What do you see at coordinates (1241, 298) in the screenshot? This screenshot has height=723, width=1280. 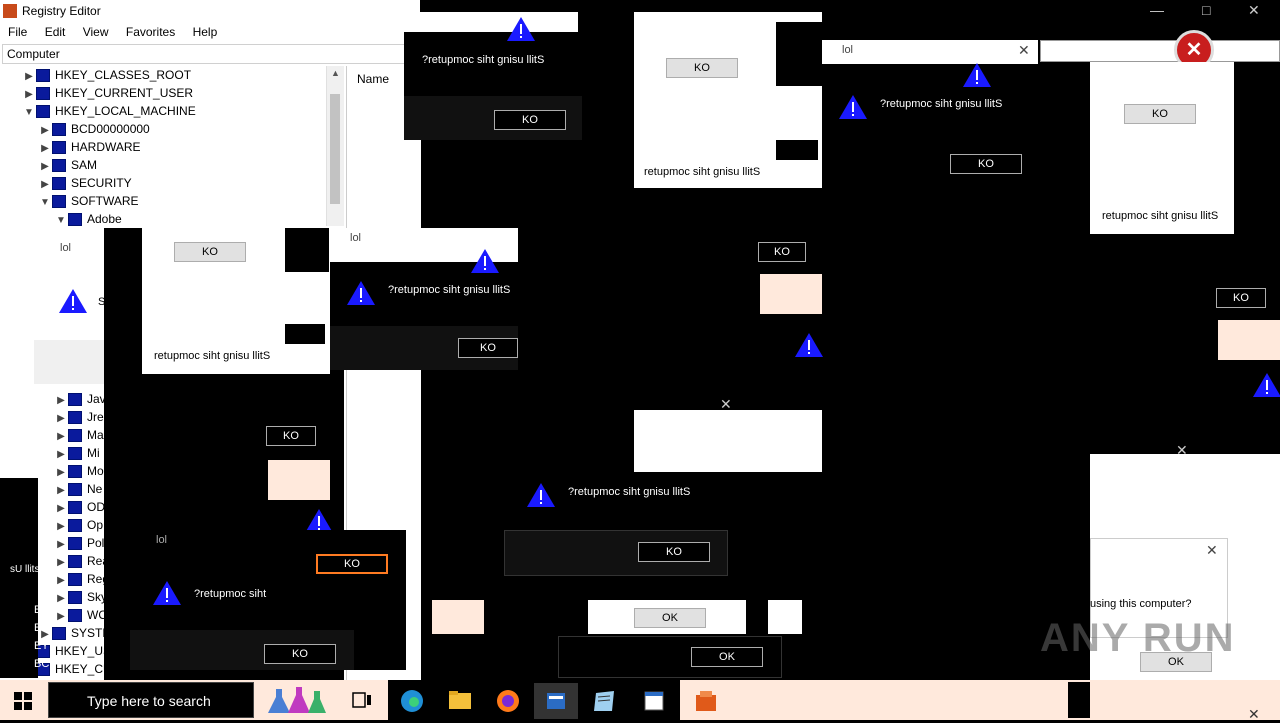 I see `dialog-4b-ko-button: KO` at bounding box center [1241, 298].